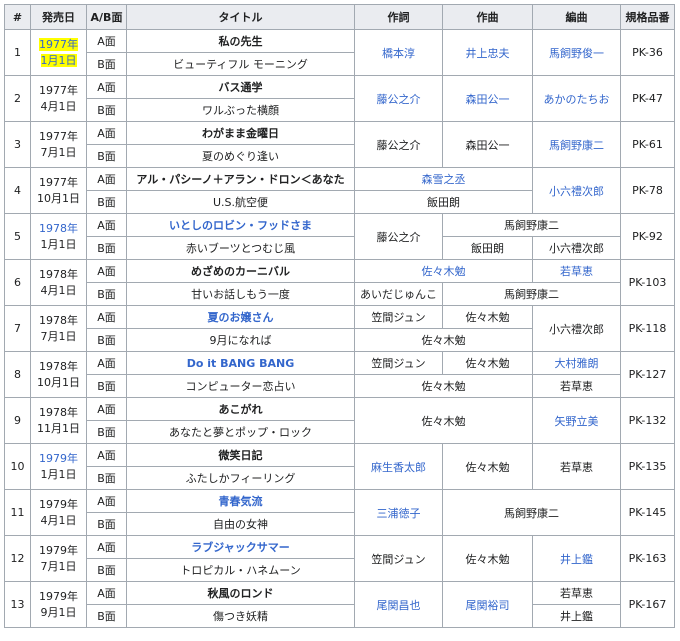 This screenshot has height=641, width=680. What do you see at coordinates (576, 17) in the screenshot?
I see `header-arranger: 編曲` at bounding box center [576, 17].